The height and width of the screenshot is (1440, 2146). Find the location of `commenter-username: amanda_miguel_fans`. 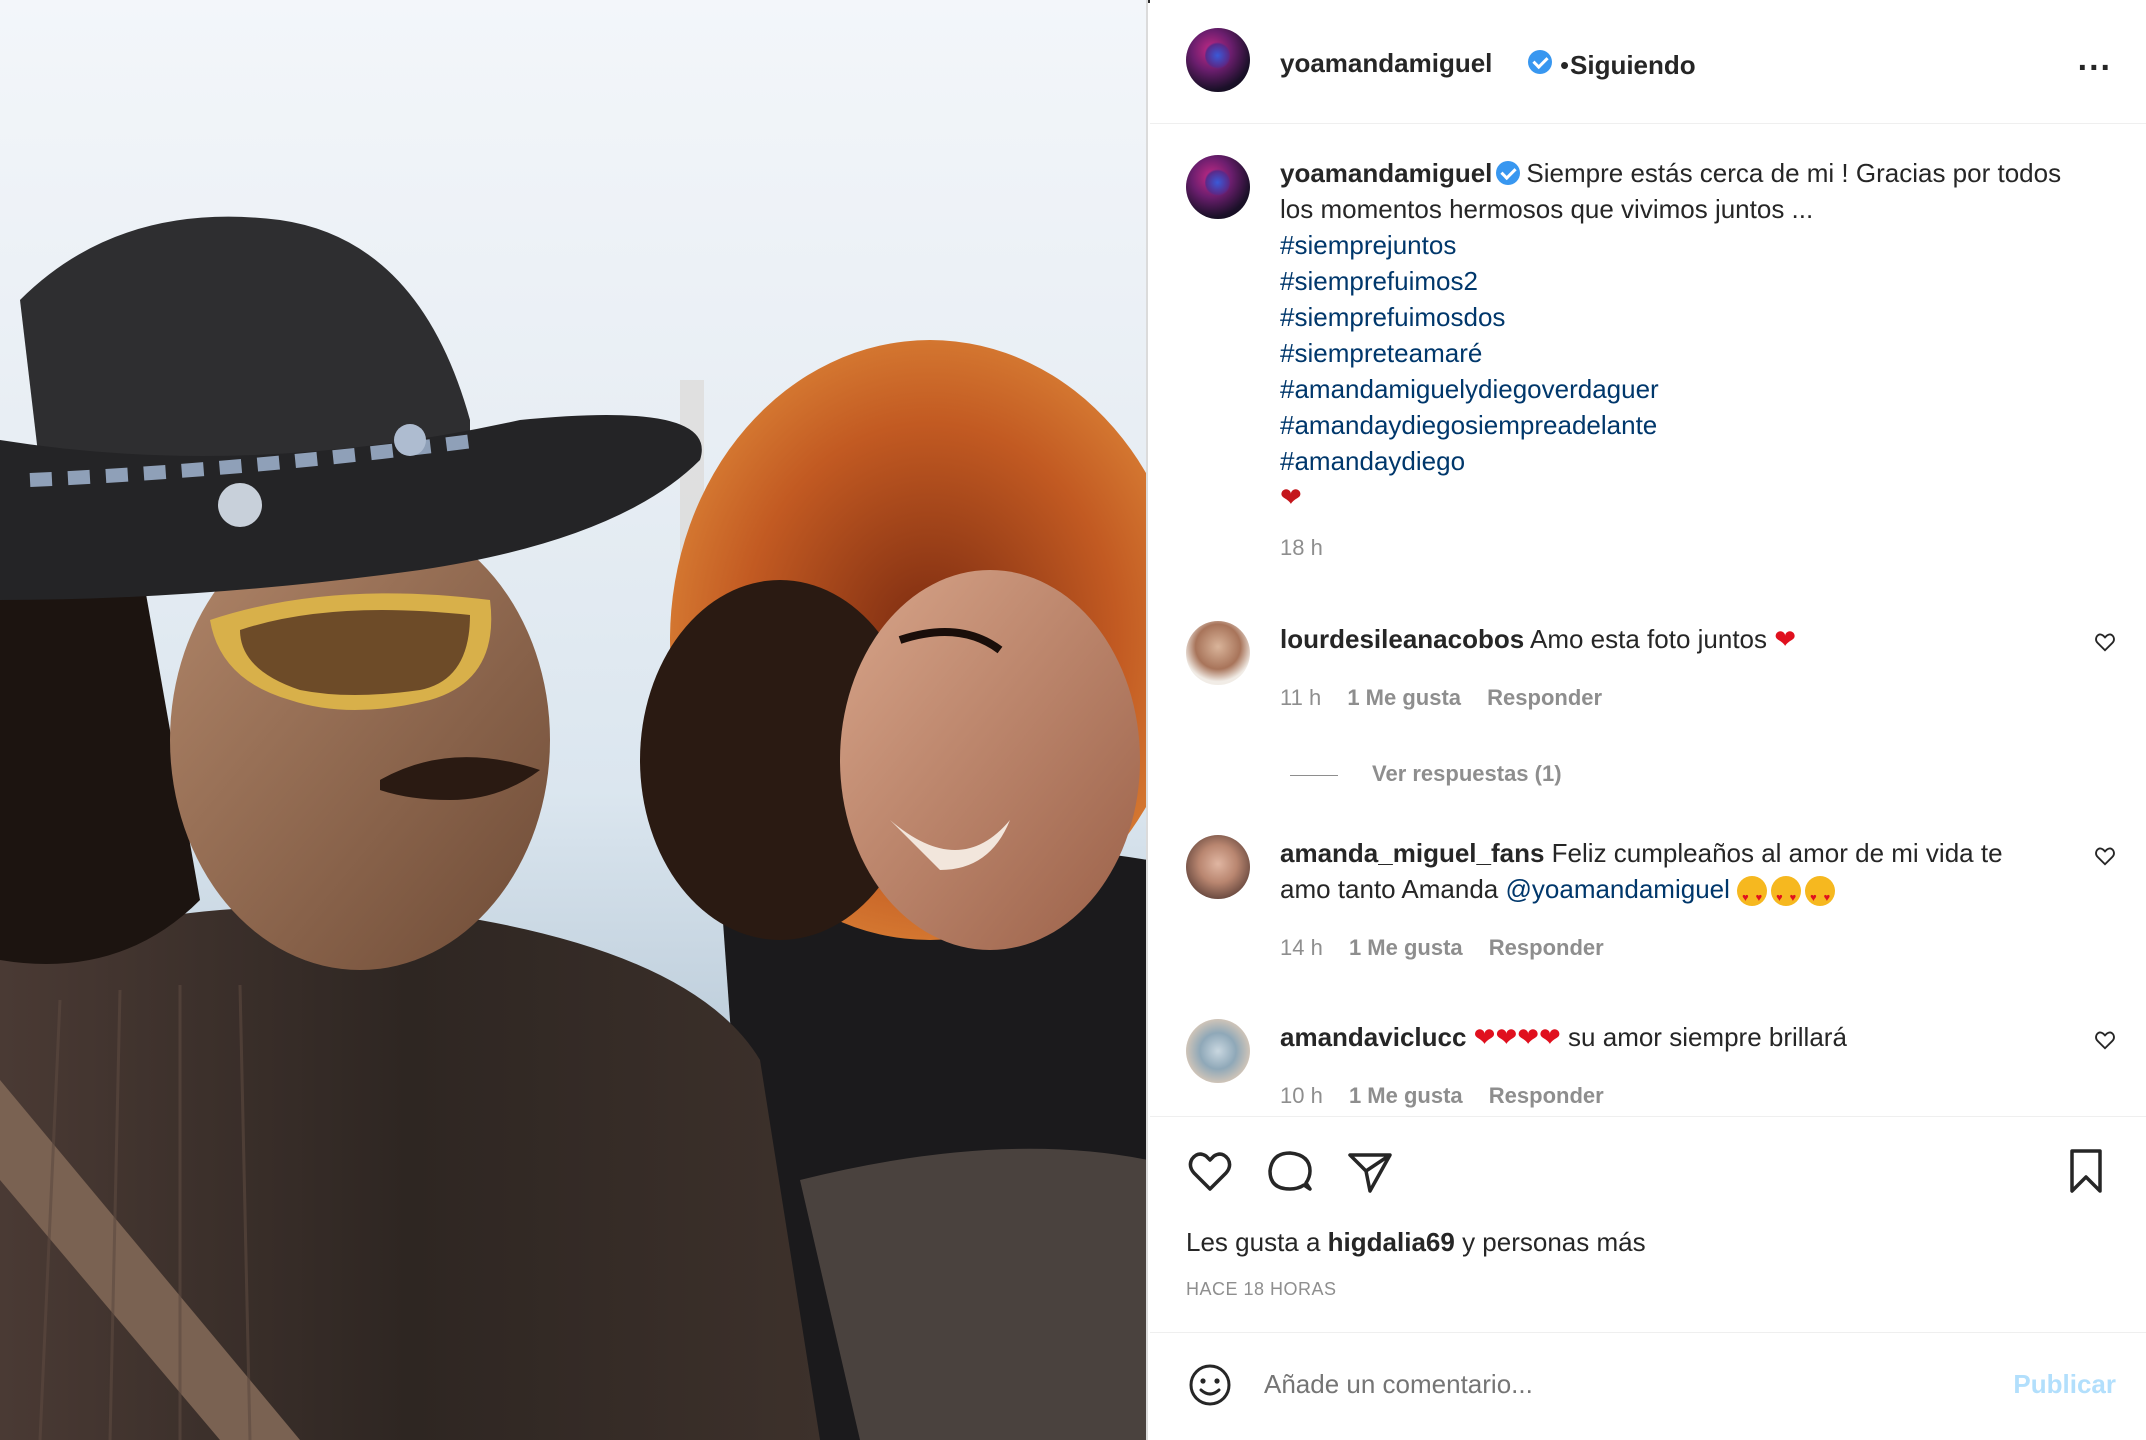

commenter-username: amanda_miguel_fans is located at coordinates (1412, 853).